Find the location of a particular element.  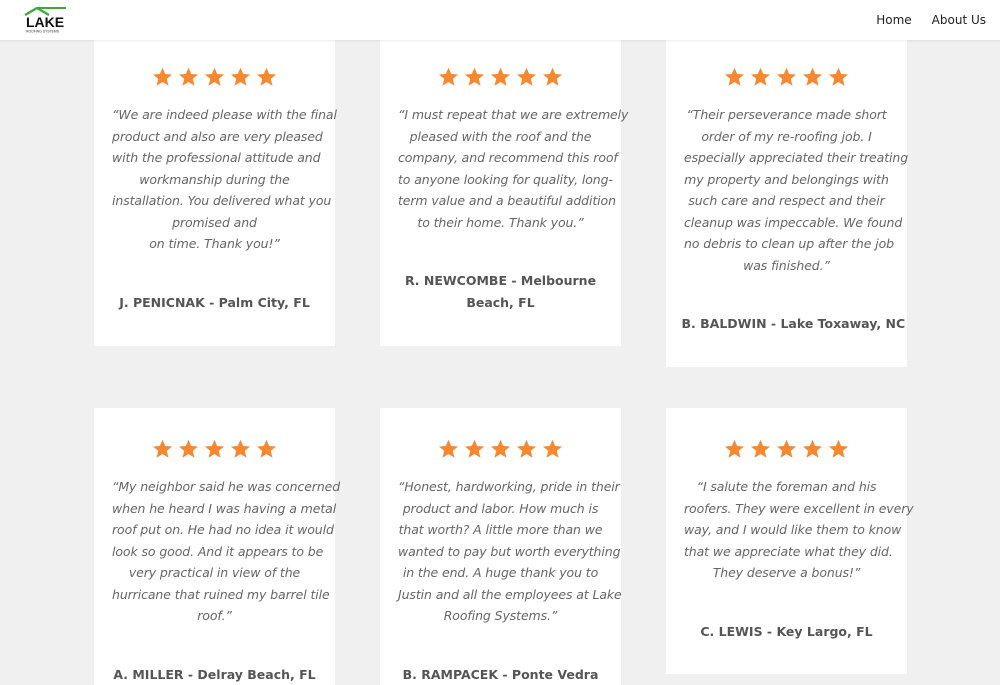

quote-line: They deserve a bonus!” is located at coordinates (786, 572).